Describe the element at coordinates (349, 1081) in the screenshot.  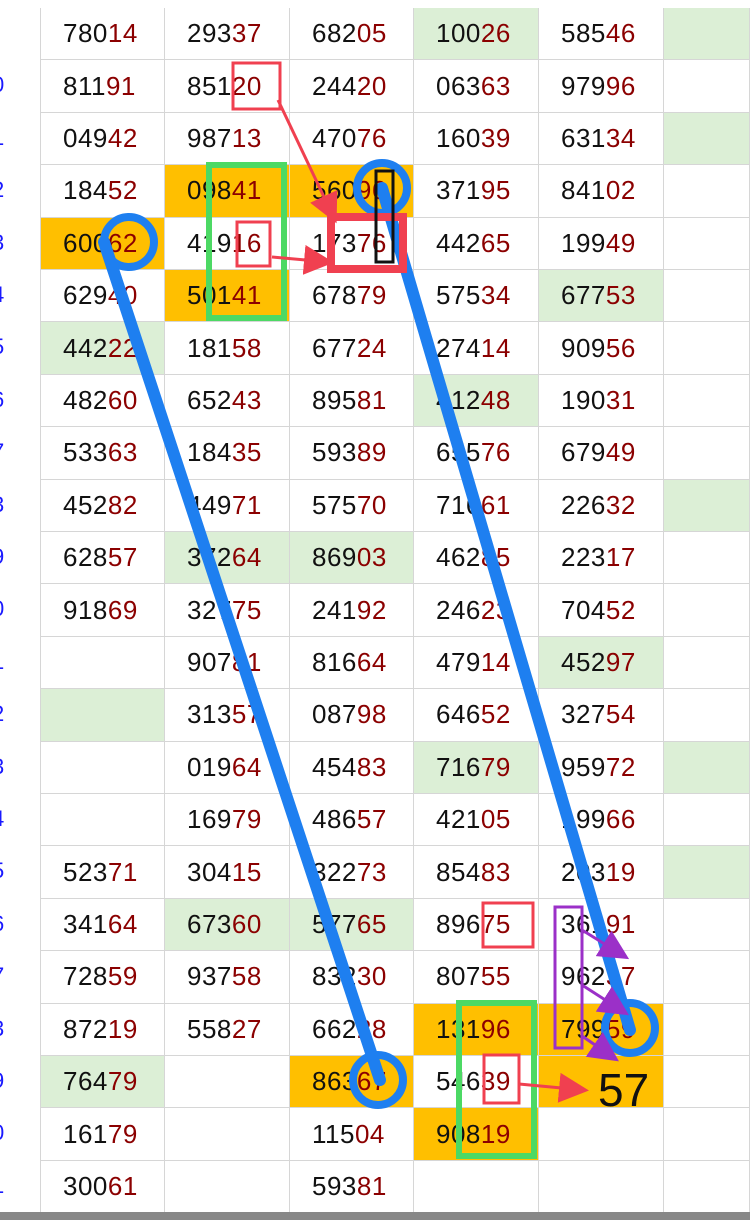
I see `cell-number: 86367` at that location.